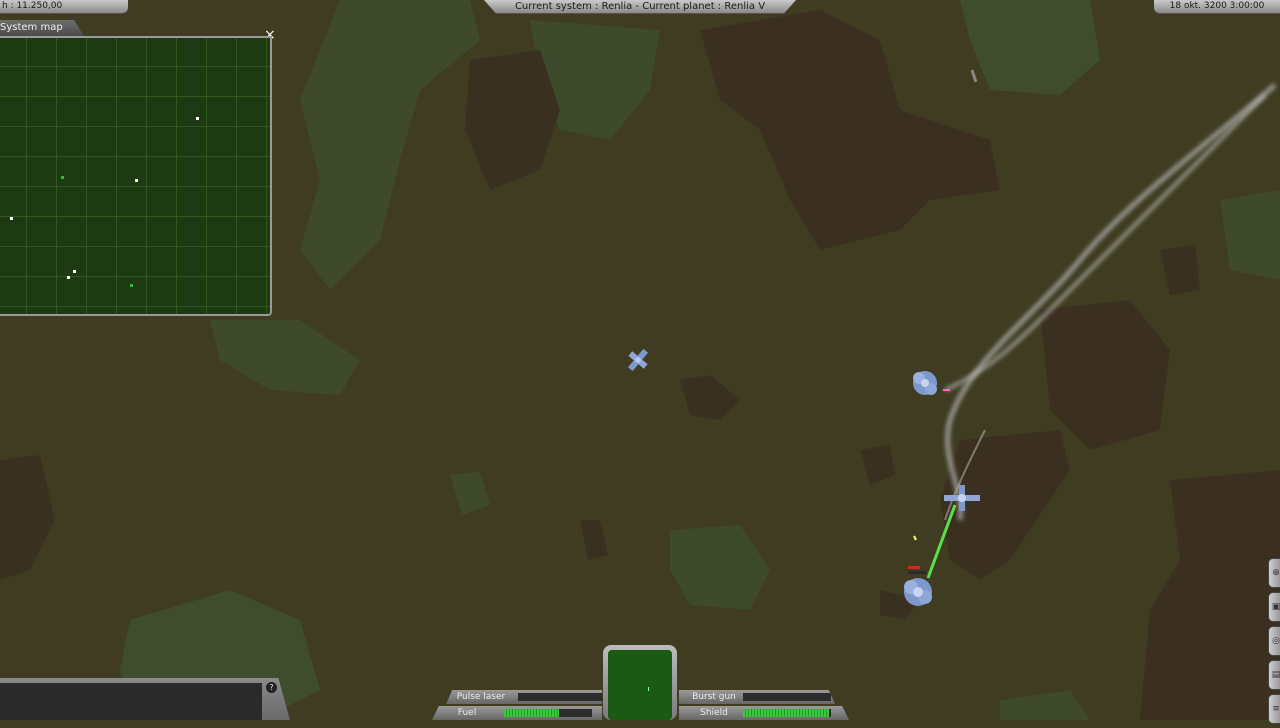  I want to click on radar-screen, so click(640, 685).